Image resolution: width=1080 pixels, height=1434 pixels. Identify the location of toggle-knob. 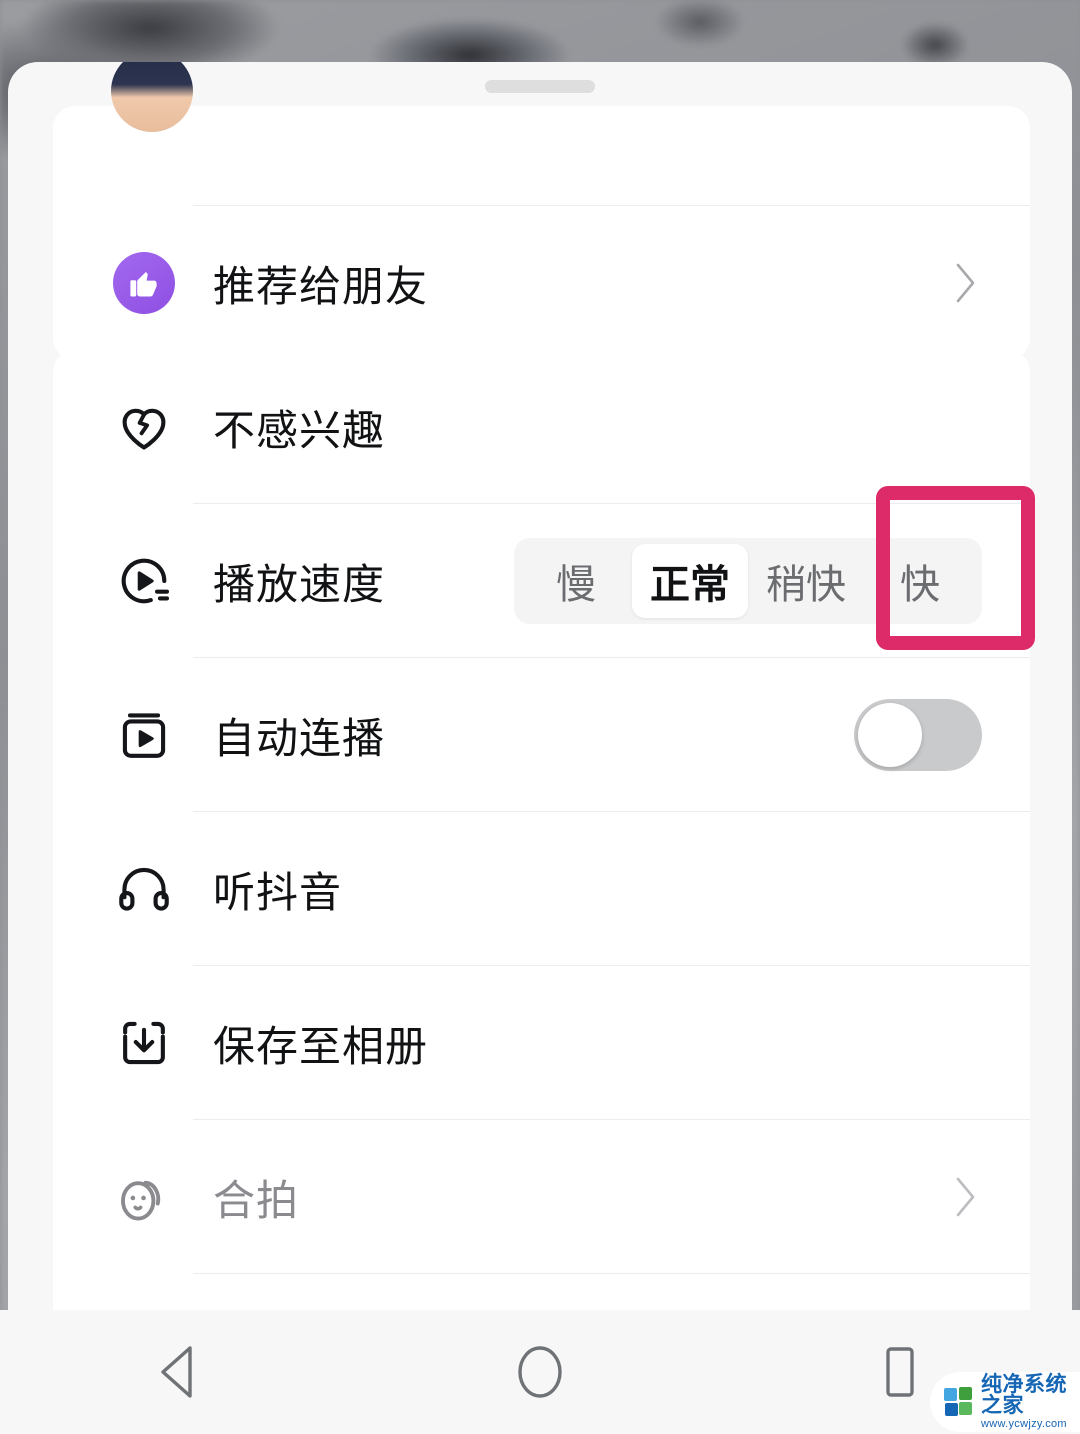
(890, 735).